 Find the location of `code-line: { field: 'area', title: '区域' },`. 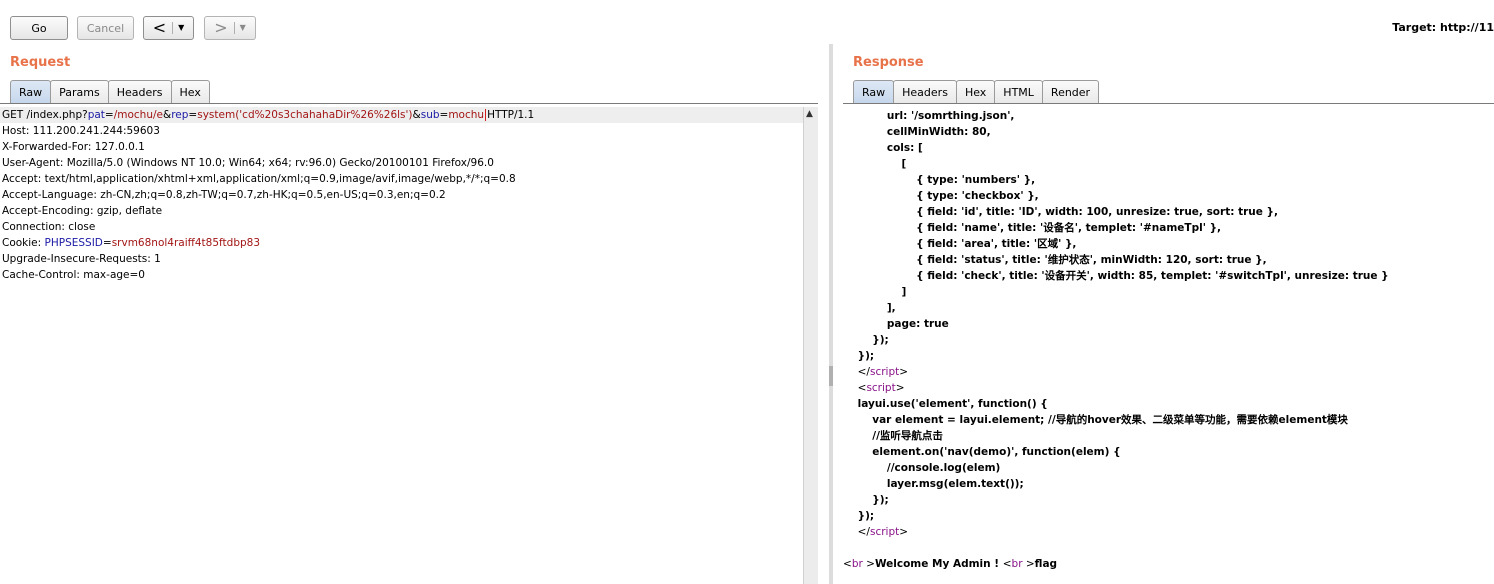

code-line: { field: 'area', title: '区域' }, is located at coordinates (960, 244).